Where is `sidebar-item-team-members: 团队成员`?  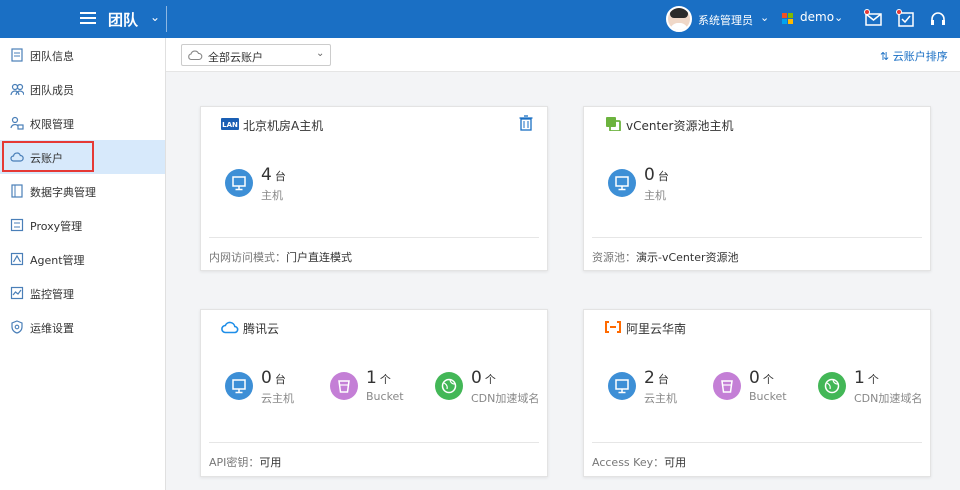
sidebar-item-team-members: 团队成员 is located at coordinates (82, 89).